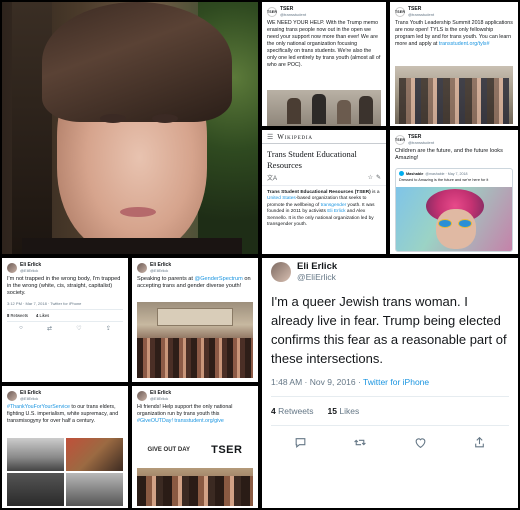  Describe the element at coordinates (65, 316) in the screenshot. I see `tweet-stats: 8 Retweets 4 Likes` at that location.